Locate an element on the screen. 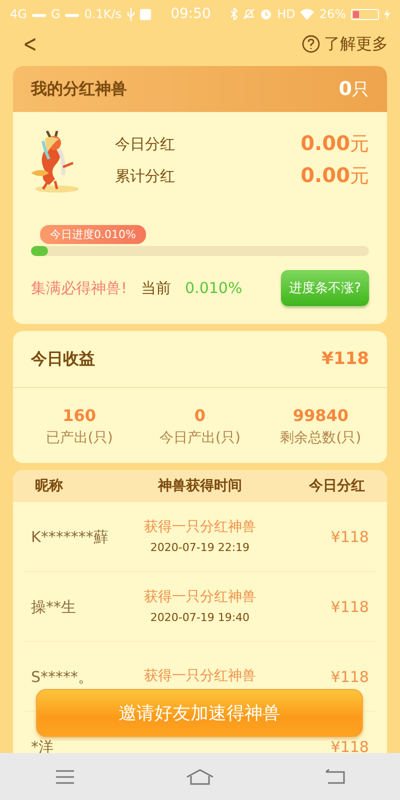  bluetooth-icon is located at coordinates (234, 14).